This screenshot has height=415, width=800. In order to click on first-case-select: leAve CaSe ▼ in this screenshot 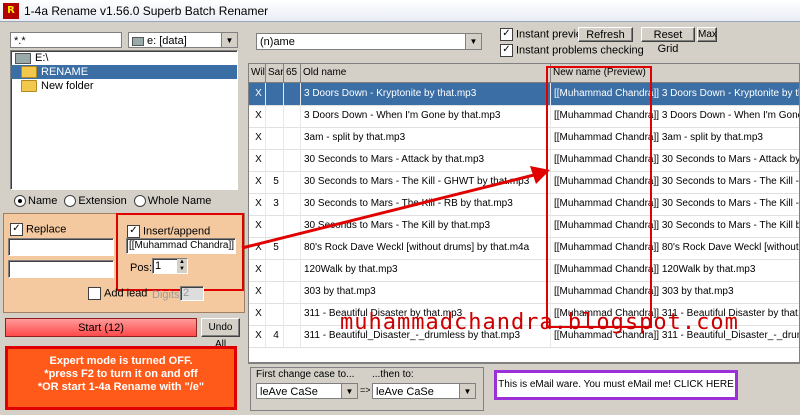, I will do `click(307, 391)`.